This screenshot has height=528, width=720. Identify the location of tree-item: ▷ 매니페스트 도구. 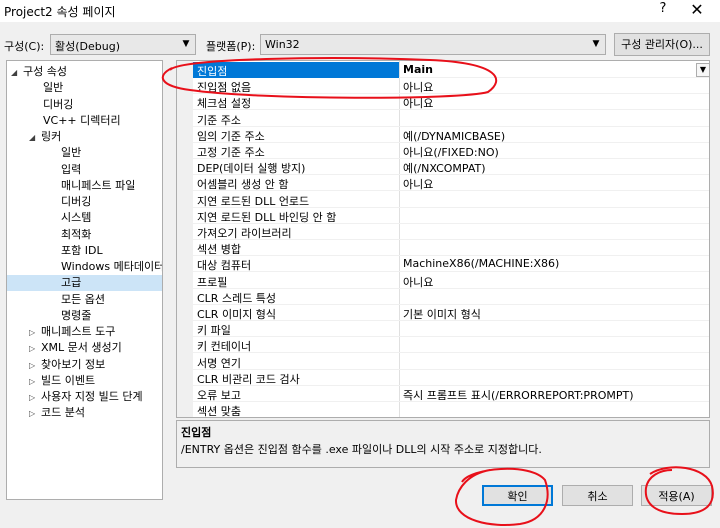
(72, 332).